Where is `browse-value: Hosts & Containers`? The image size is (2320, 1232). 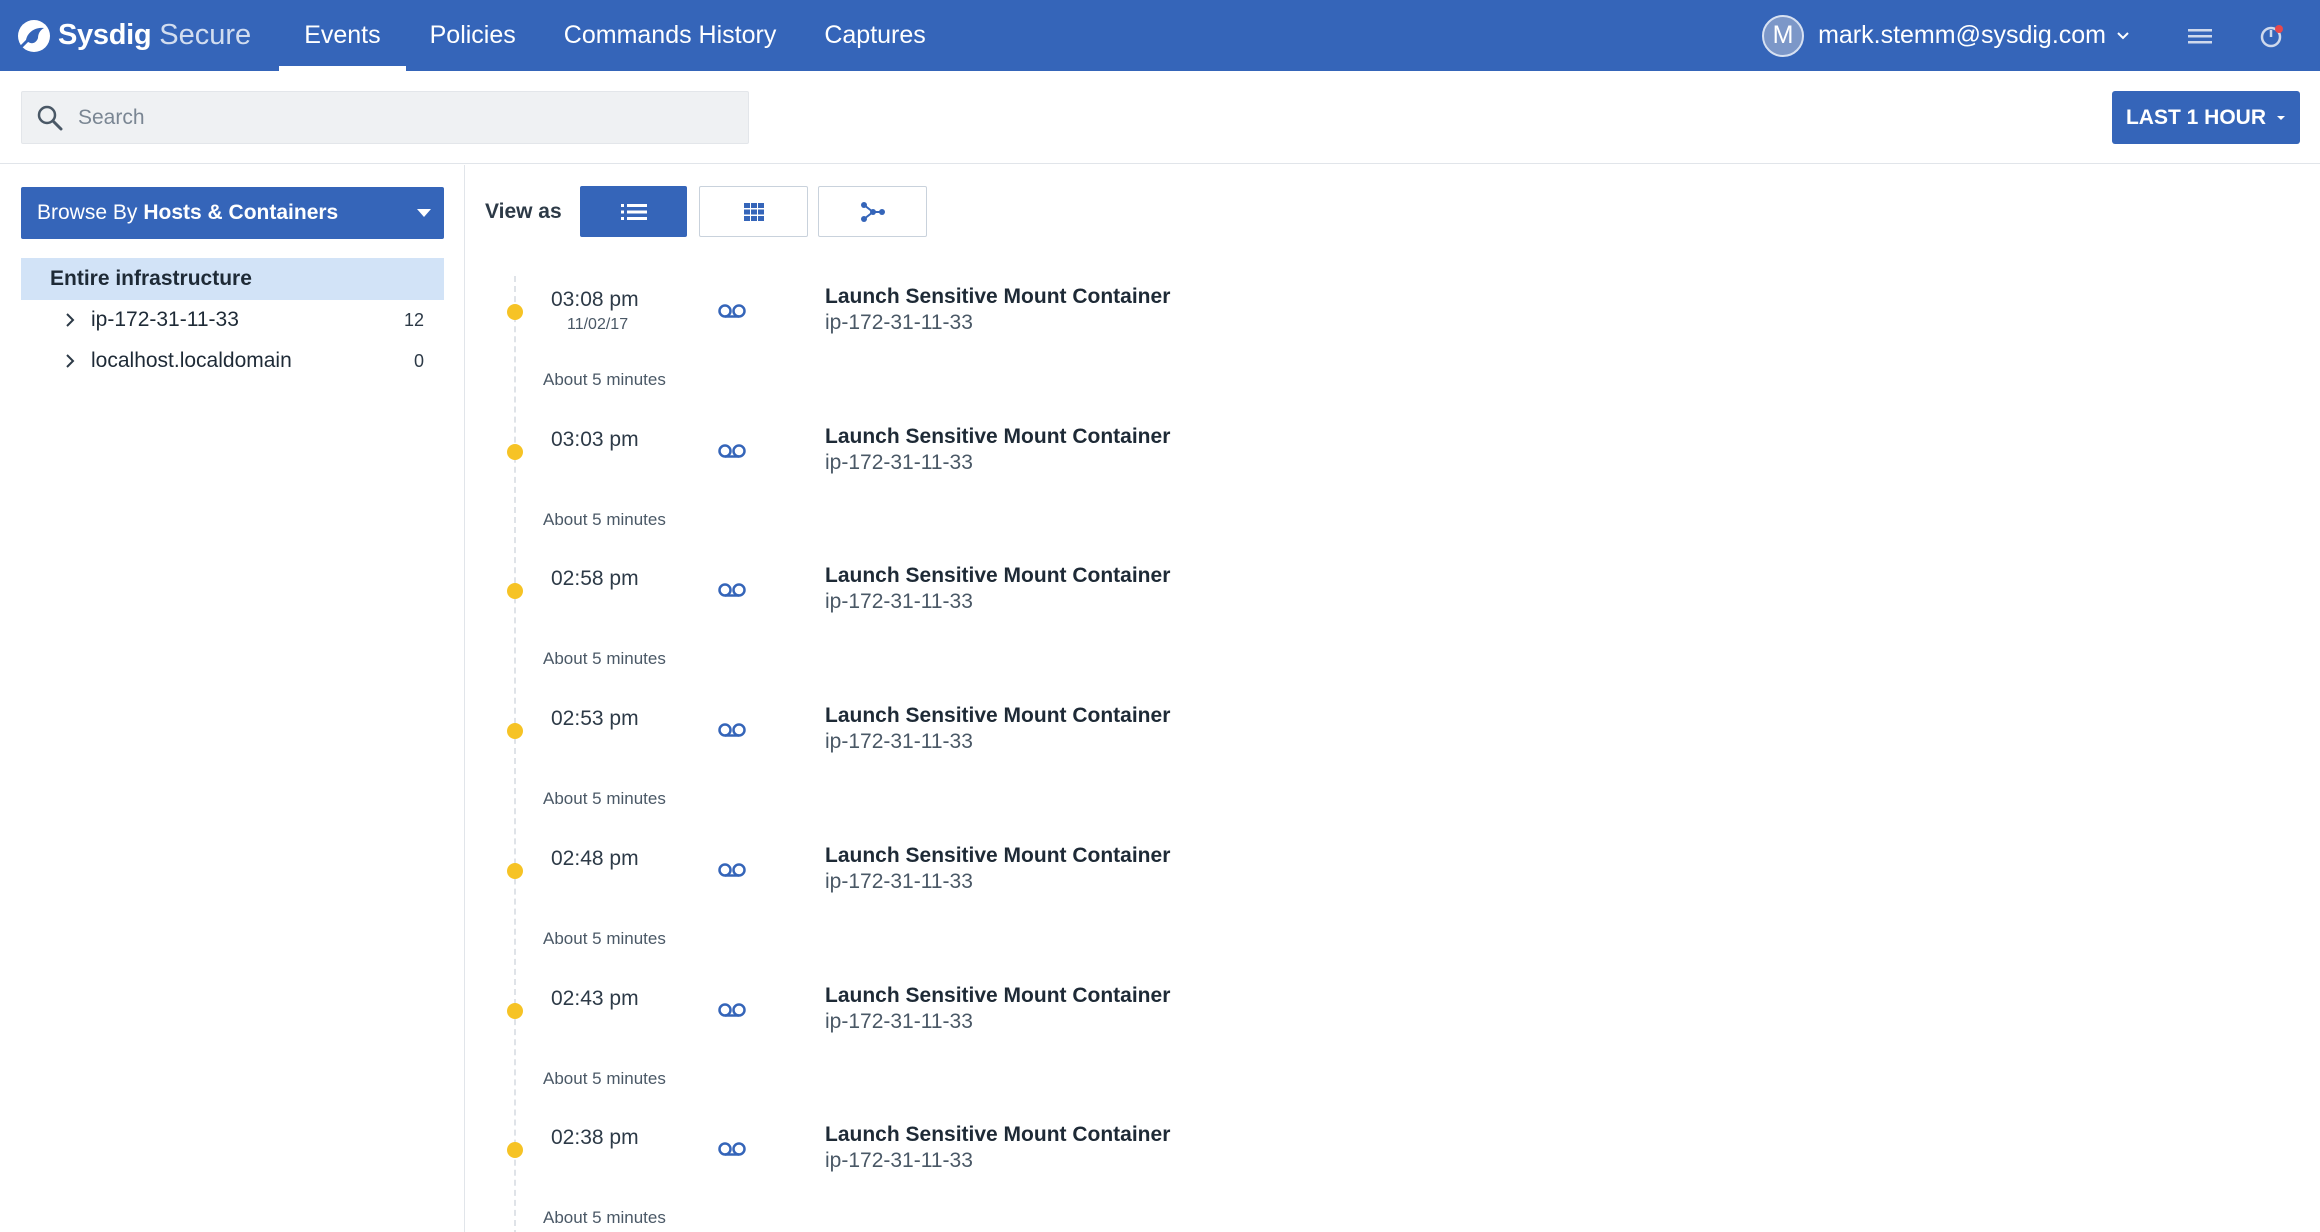
browse-value: Hosts & Containers is located at coordinates (241, 212).